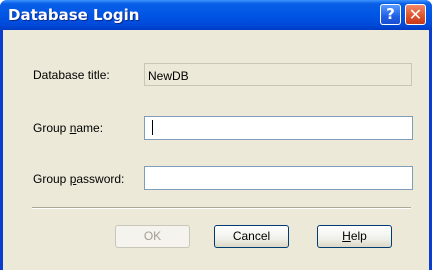 This screenshot has width=432, height=270. What do you see at coordinates (251, 236) in the screenshot?
I see `cancel-button: Cancel` at bounding box center [251, 236].